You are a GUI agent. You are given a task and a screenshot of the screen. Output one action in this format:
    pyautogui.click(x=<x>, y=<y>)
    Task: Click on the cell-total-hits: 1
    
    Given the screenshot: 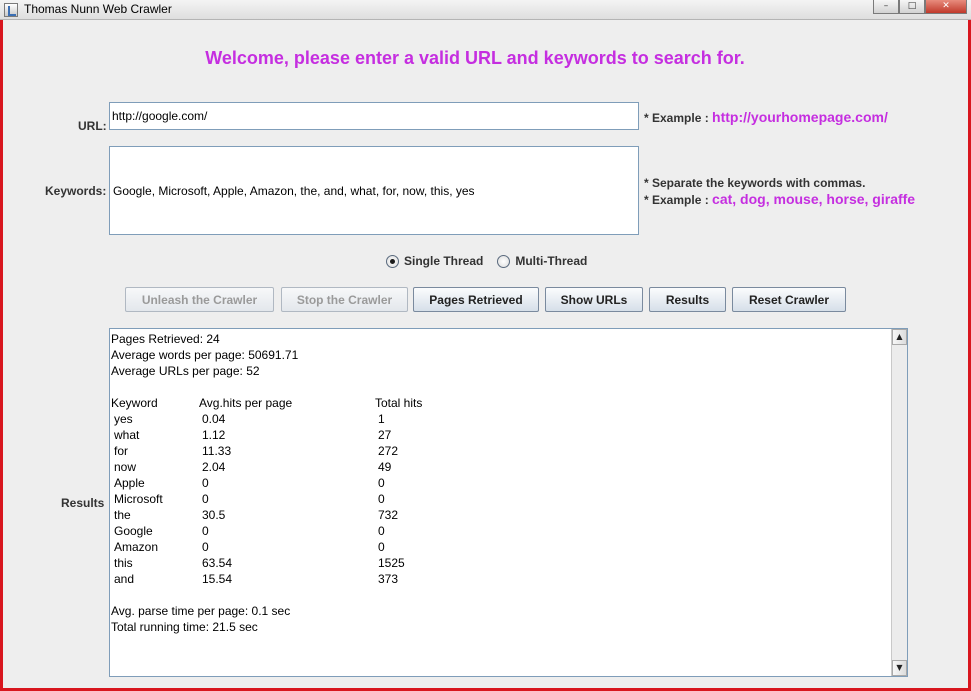 What is the action you would take?
    pyautogui.click(x=381, y=419)
    